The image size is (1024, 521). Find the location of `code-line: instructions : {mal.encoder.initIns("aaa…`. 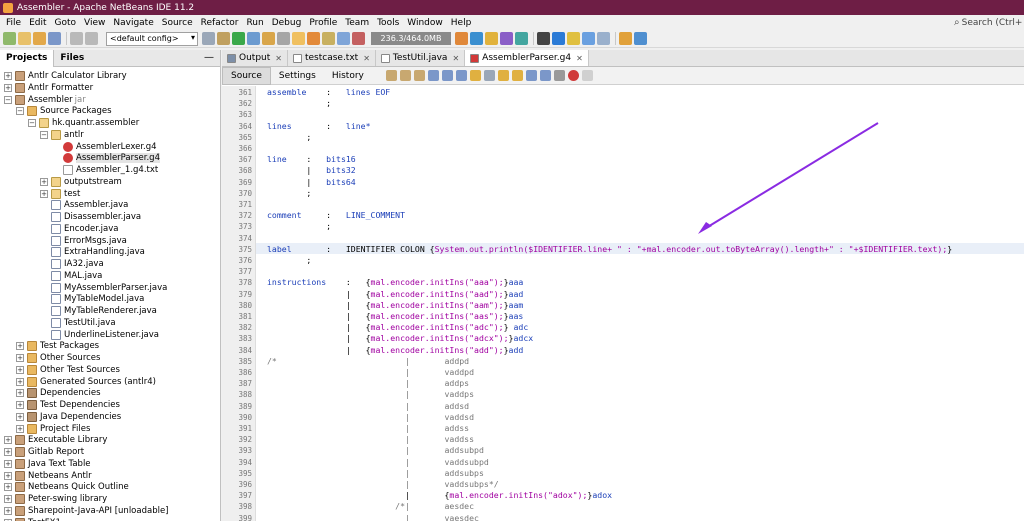

code-line: instructions : {mal.encoder.initIns("aaa… is located at coordinates (395, 282).